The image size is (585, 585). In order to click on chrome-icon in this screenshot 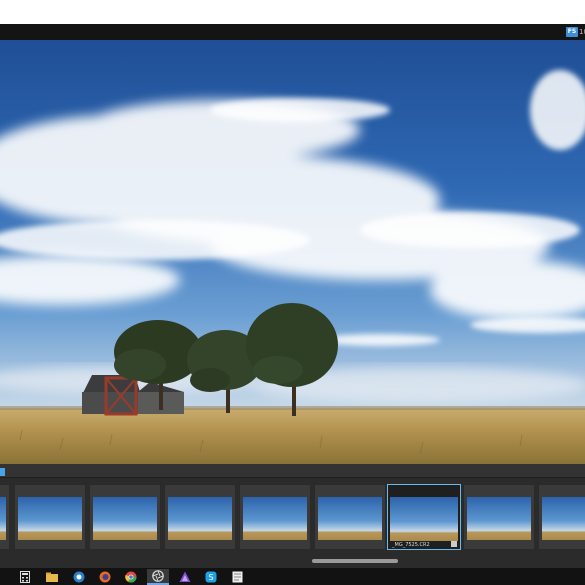, I will do `click(130, 577)`.